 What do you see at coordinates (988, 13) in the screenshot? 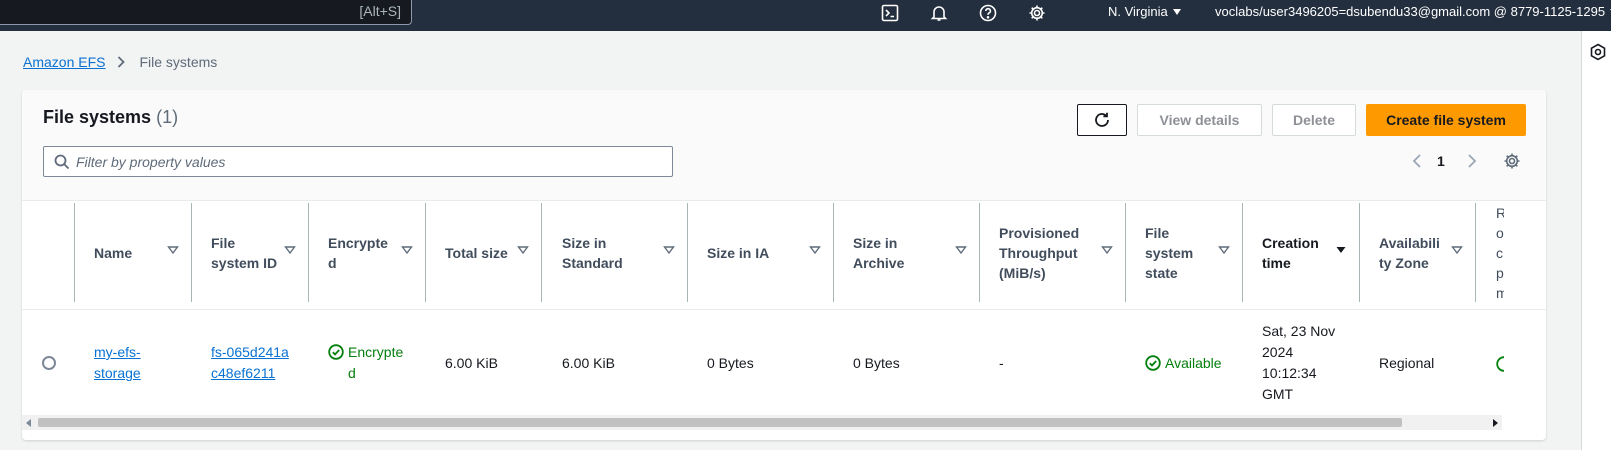
I see `help-icon` at bounding box center [988, 13].